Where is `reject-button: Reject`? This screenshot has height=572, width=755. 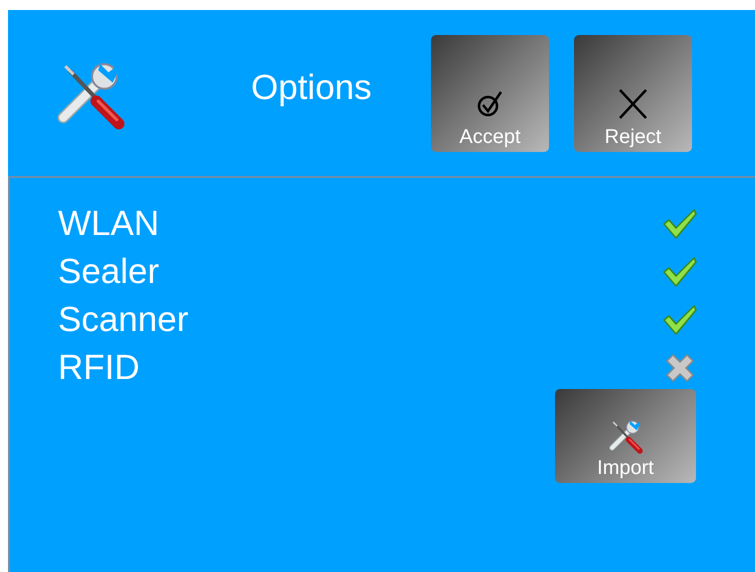 reject-button: Reject is located at coordinates (633, 93).